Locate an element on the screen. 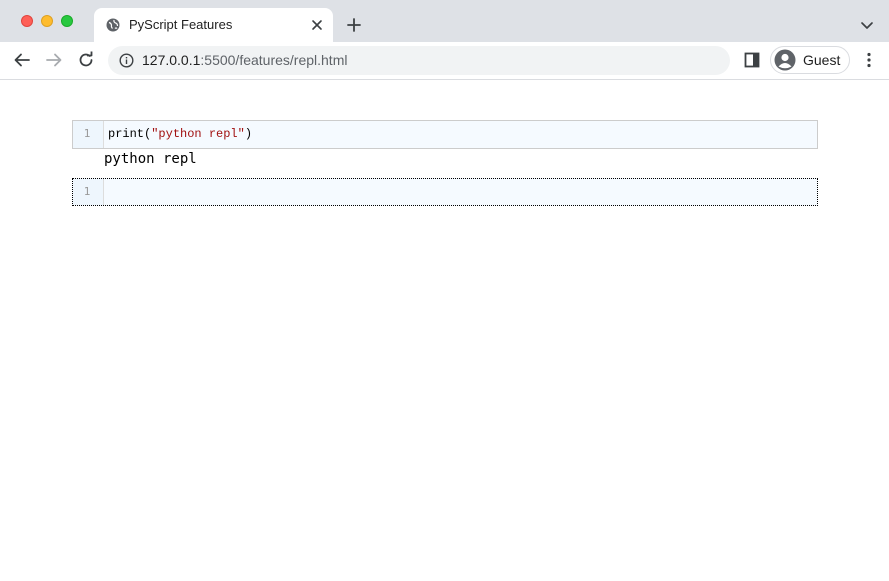  side-panel-icon is located at coordinates (752, 60).